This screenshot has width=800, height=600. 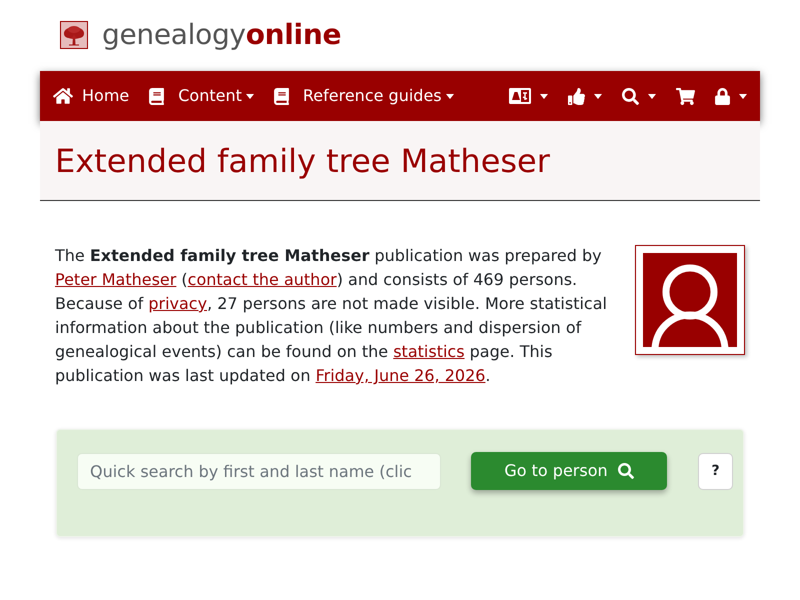 What do you see at coordinates (222, 34) in the screenshot?
I see `site-logo-text: genealogyonline` at bounding box center [222, 34].